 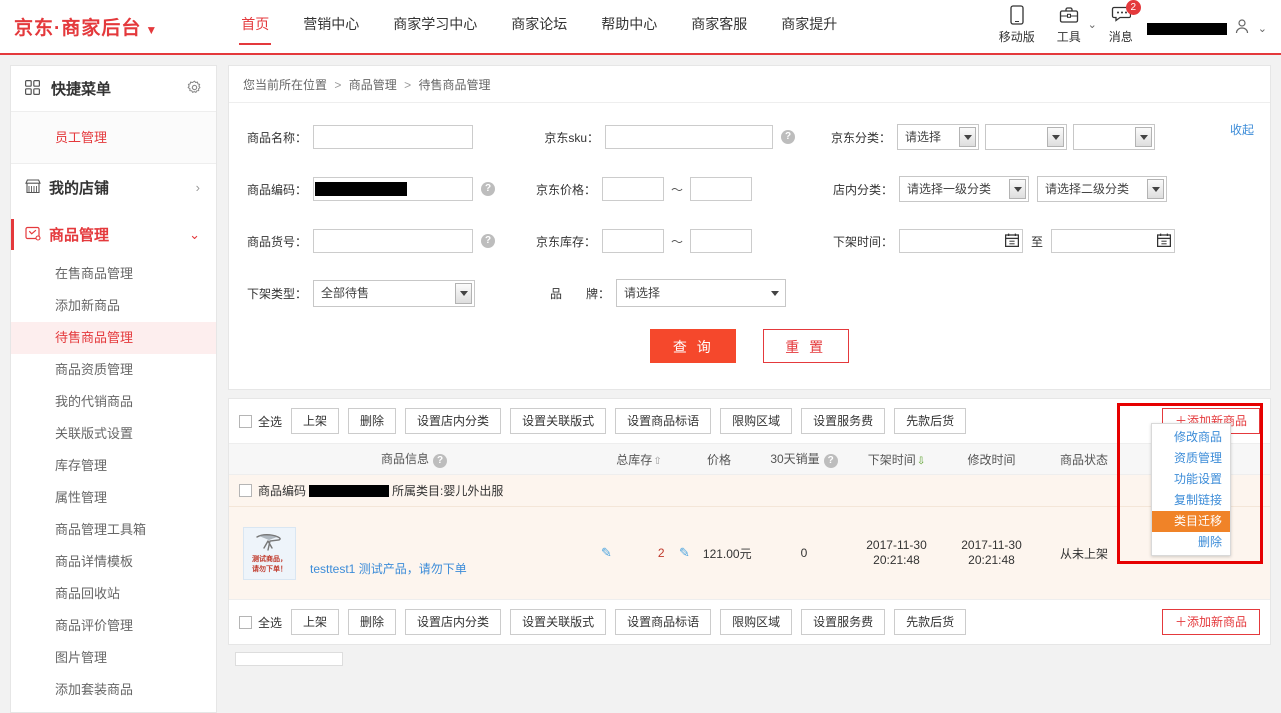 What do you see at coordinates (1191, 500) in the screenshot?
I see `menu-item-copy-link: 复制链接` at bounding box center [1191, 500].